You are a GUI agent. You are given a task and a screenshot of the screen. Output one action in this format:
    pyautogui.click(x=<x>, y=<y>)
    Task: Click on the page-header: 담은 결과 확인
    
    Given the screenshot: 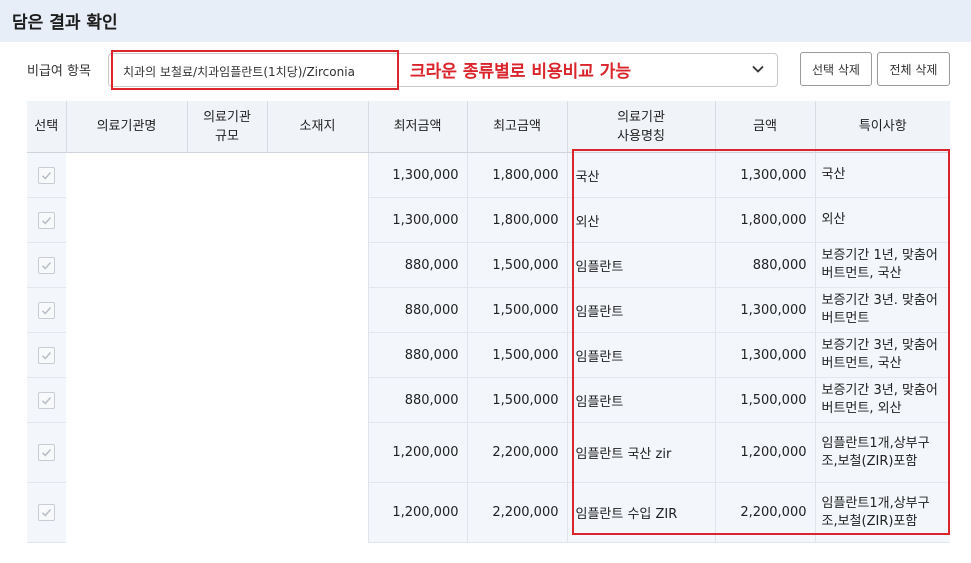 What is the action you would take?
    pyautogui.click(x=485, y=21)
    